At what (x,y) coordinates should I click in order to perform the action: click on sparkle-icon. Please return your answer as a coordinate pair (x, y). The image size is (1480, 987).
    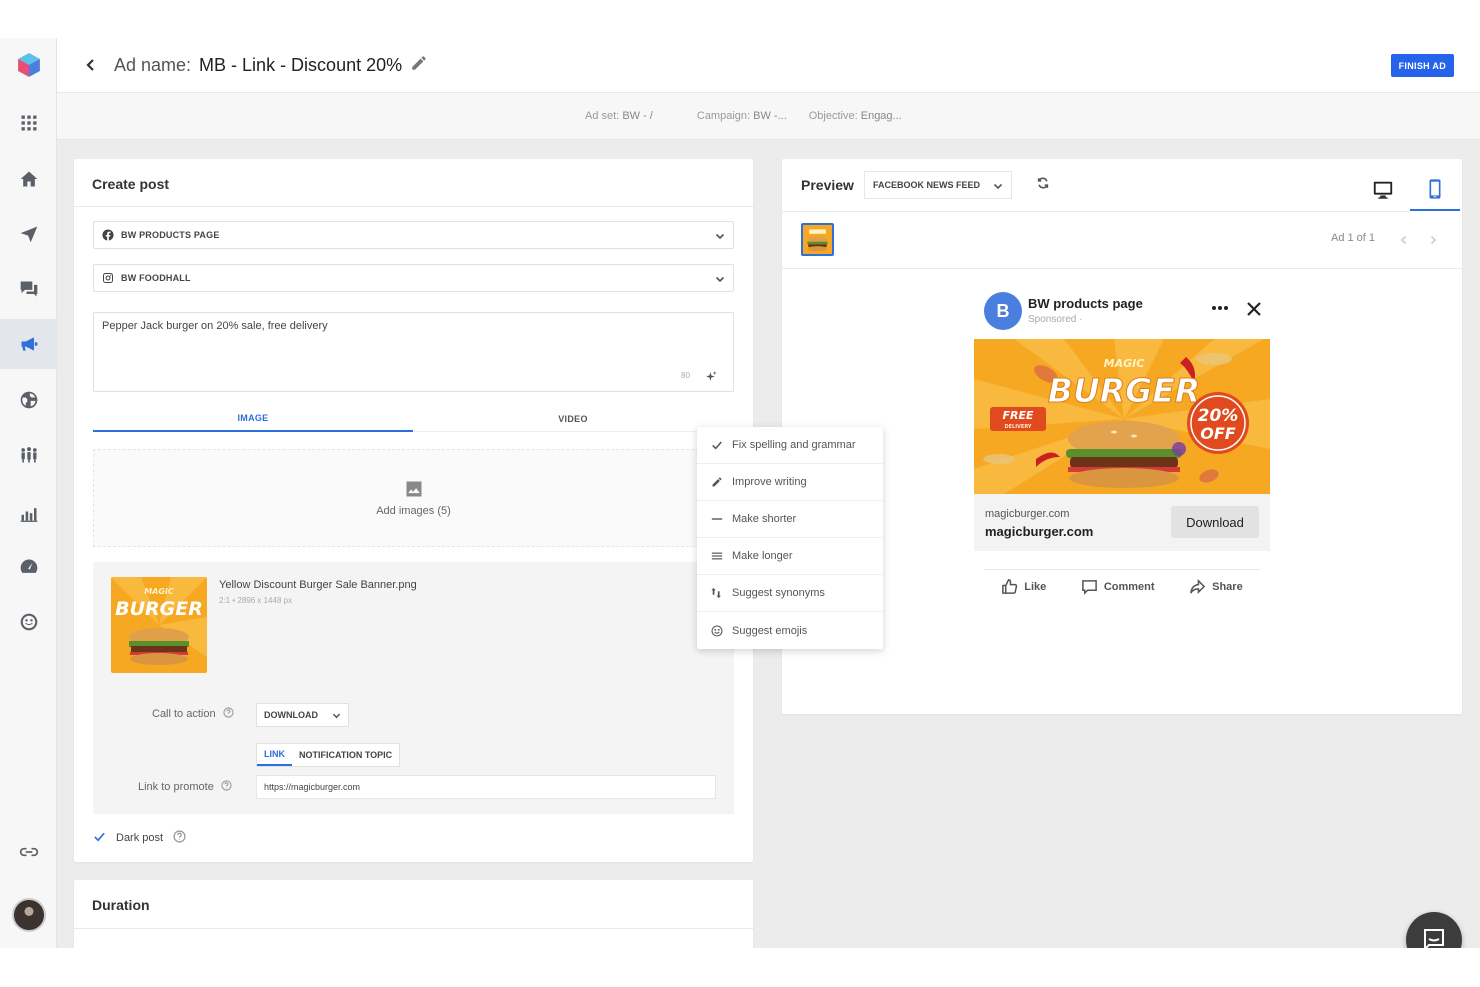
    Looking at the image, I should click on (711, 375).